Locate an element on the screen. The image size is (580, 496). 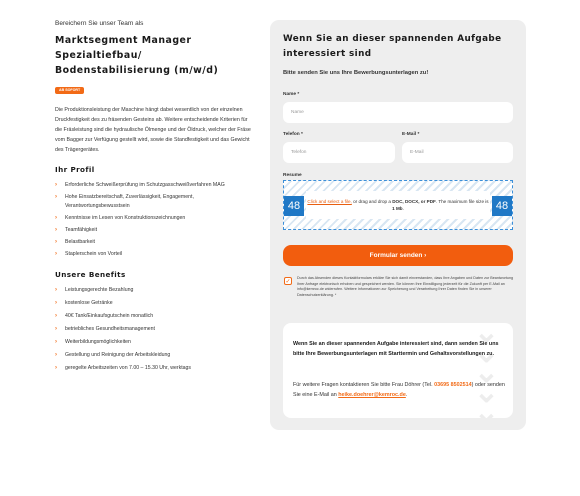
email-link: heike.doehrer@kemroc.de is located at coordinates (372, 395).